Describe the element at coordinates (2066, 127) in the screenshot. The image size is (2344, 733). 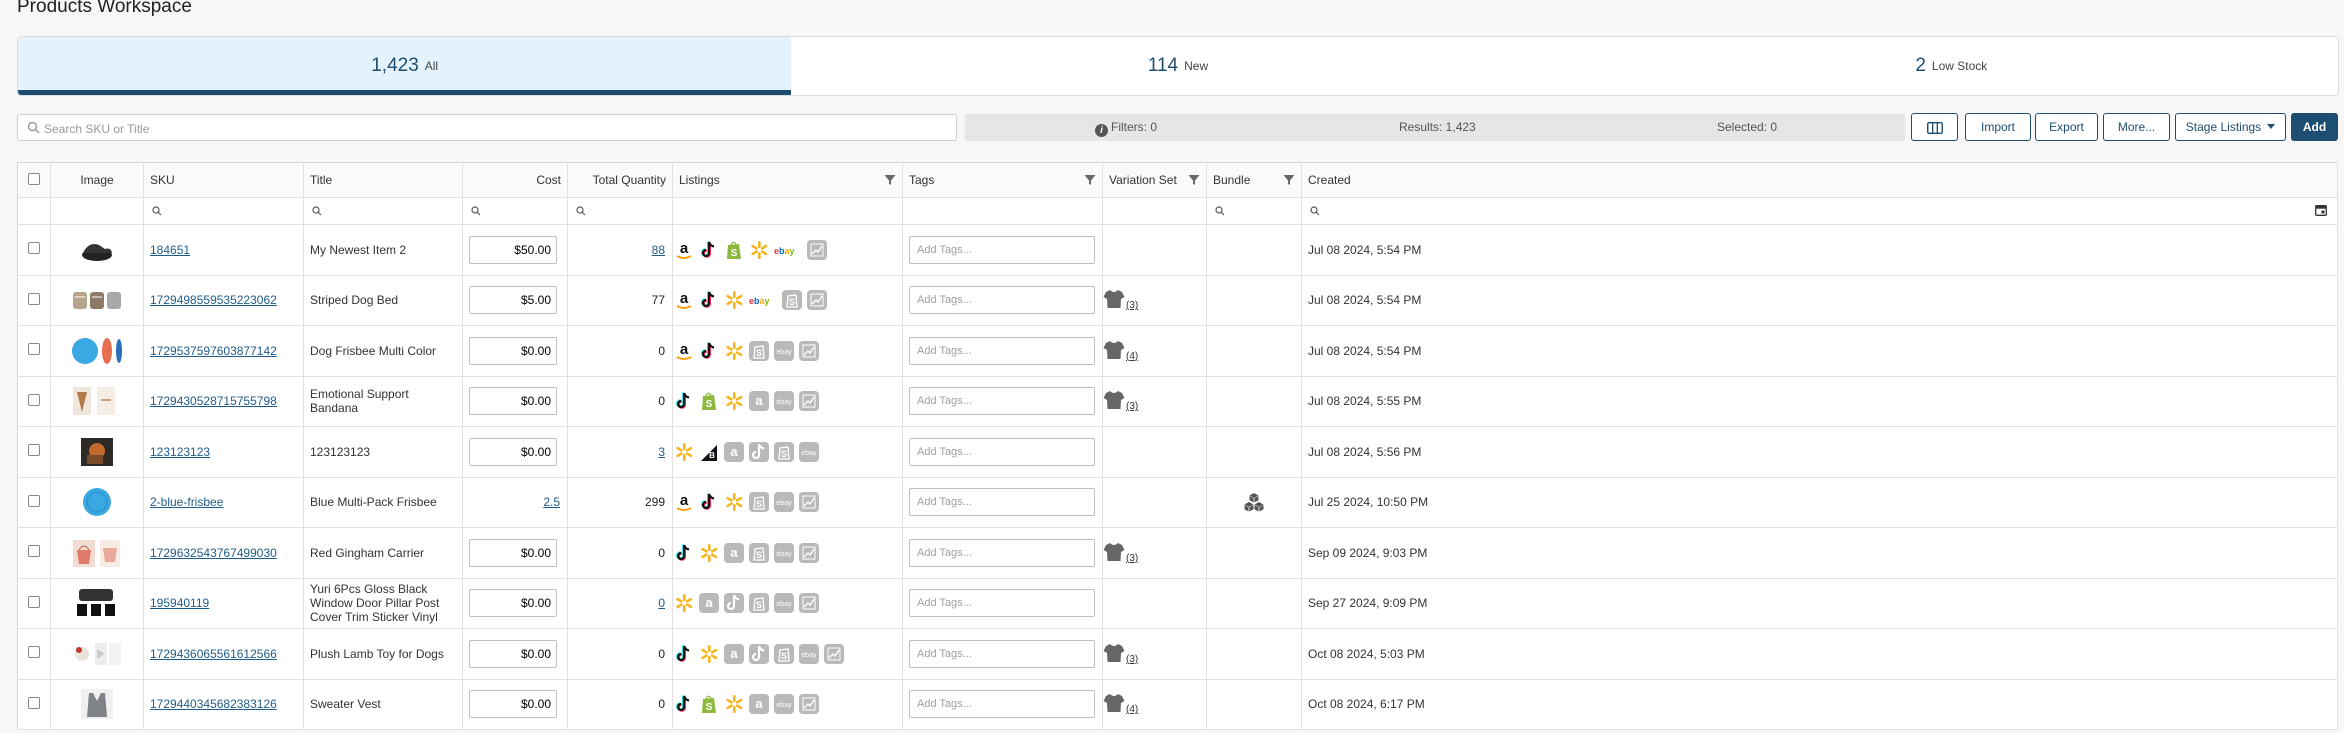
I see `export-button: Export` at that location.